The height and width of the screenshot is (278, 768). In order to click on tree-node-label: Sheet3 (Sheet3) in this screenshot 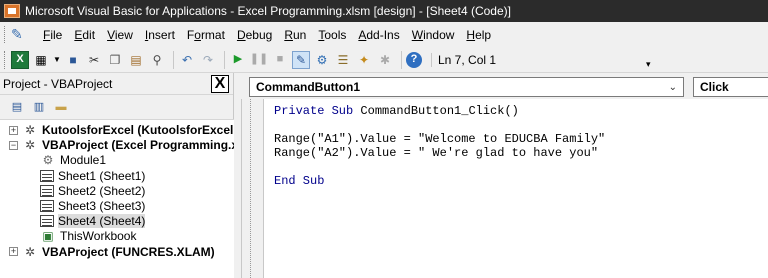, I will do `click(102, 206)`.